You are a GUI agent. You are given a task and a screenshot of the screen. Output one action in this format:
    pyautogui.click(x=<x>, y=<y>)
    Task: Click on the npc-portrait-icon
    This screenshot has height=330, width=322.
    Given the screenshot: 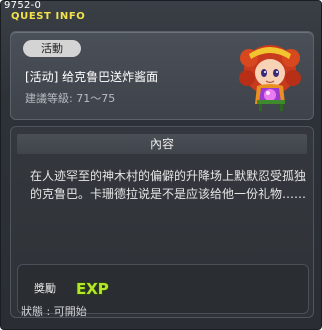 What is the action you would take?
    pyautogui.click(x=270, y=78)
    